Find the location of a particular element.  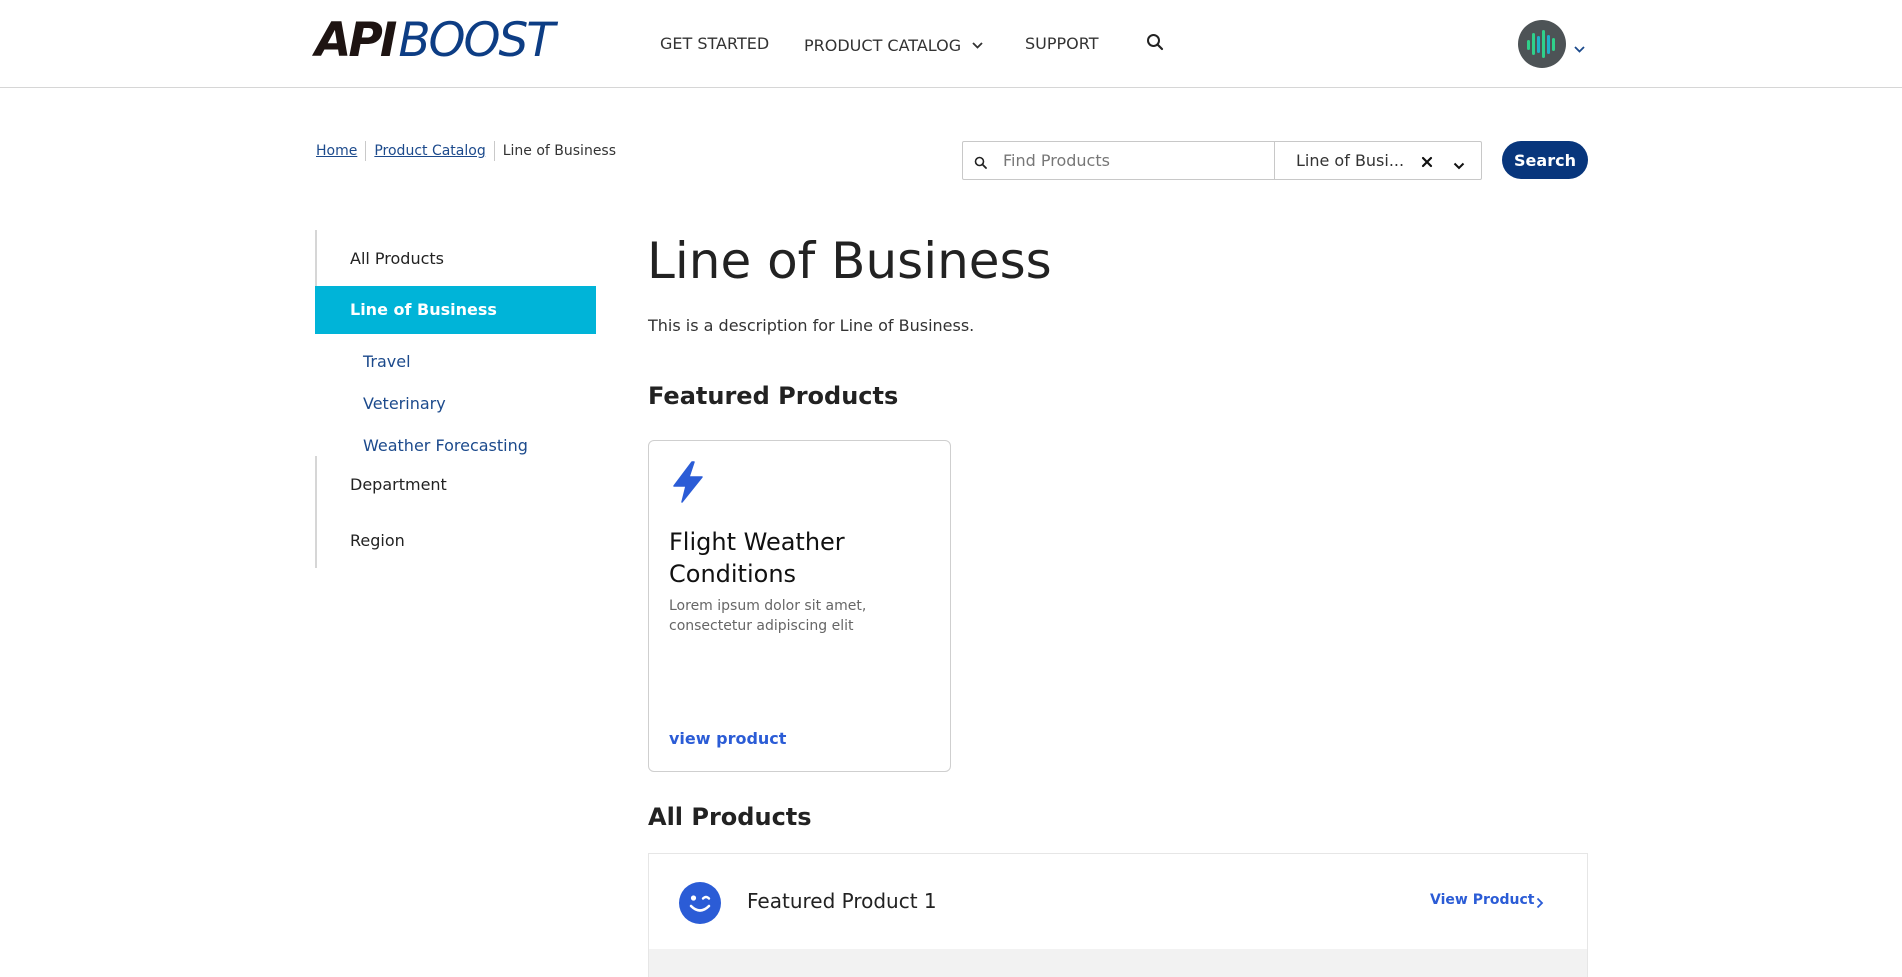

sidebar-subitem-weather-forecasting: Weather Forecasting is located at coordinates (445, 445).